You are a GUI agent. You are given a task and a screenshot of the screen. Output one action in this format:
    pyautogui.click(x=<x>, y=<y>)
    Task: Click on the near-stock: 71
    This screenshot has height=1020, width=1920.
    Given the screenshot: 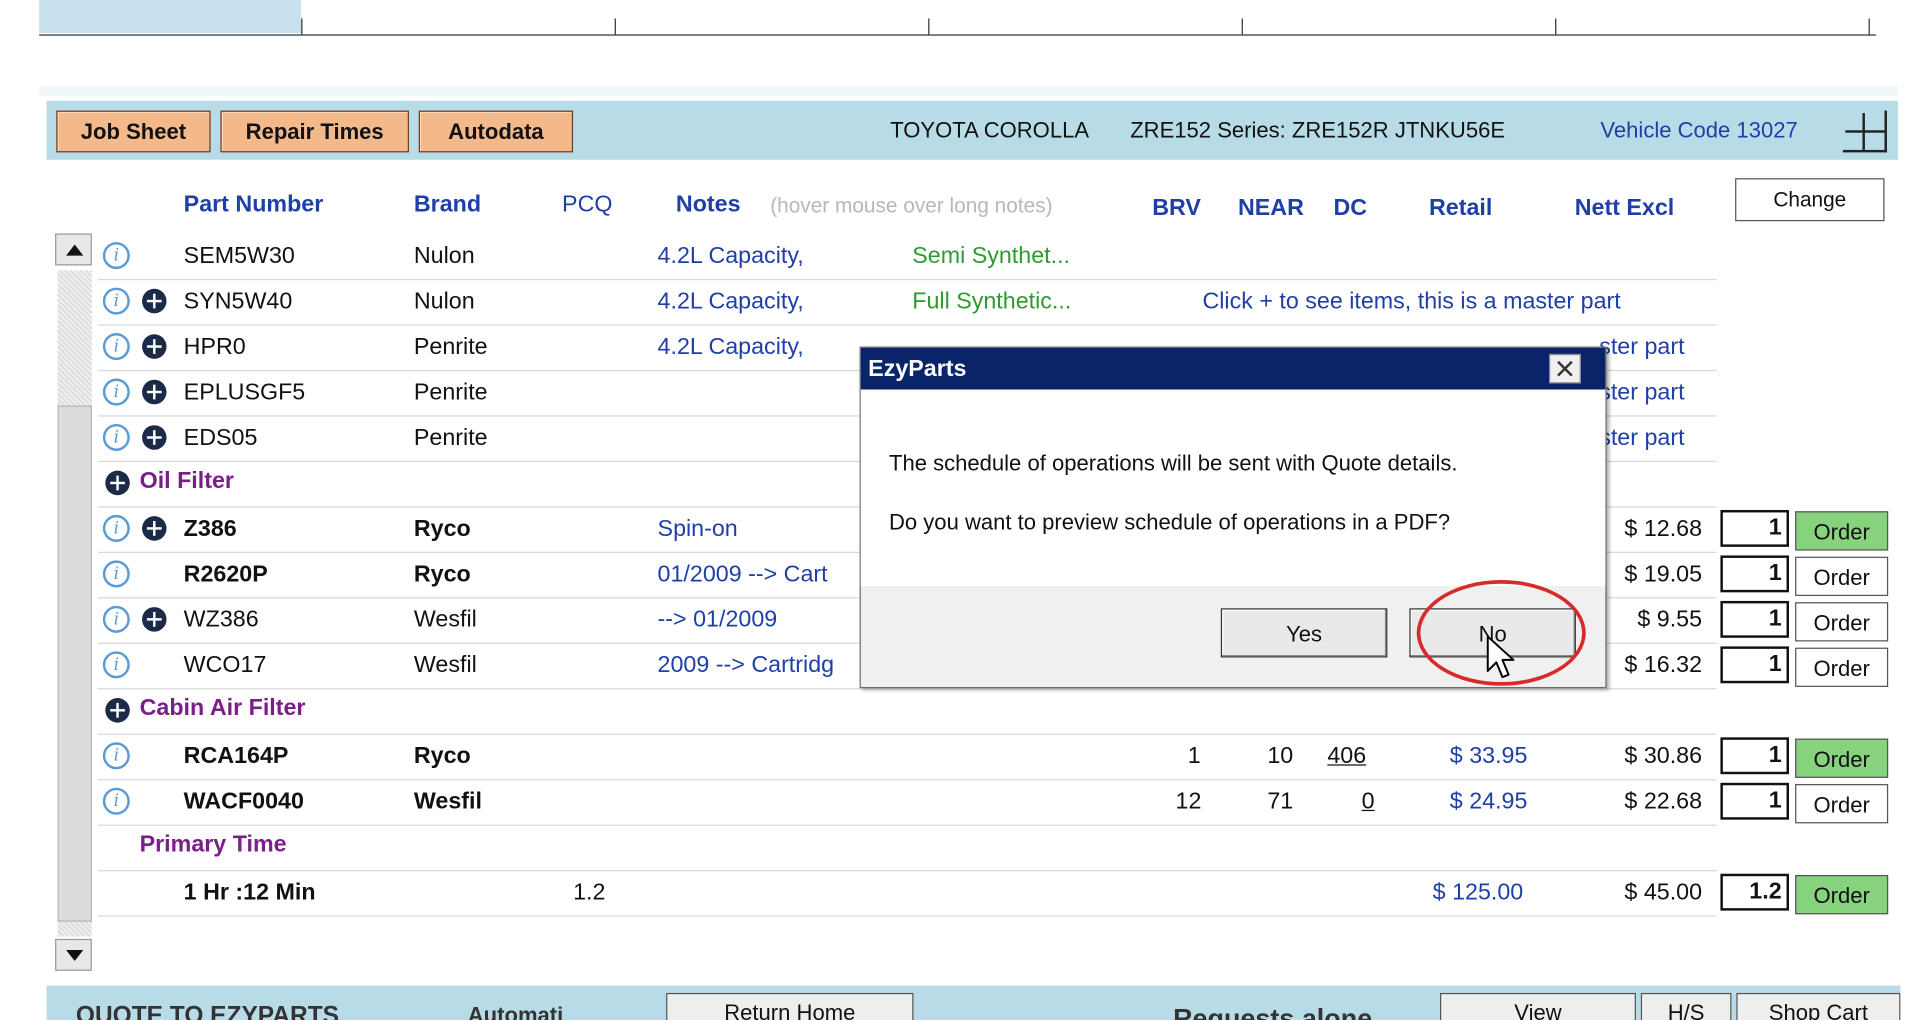 What is the action you would take?
    pyautogui.click(x=1280, y=801)
    